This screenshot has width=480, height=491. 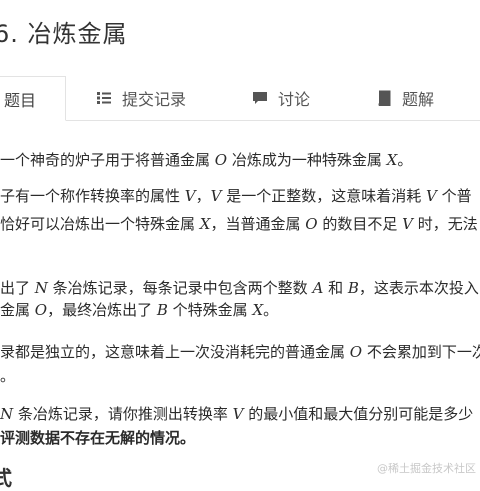 What do you see at coordinates (17, 310) in the screenshot?
I see `text: 金属` at bounding box center [17, 310].